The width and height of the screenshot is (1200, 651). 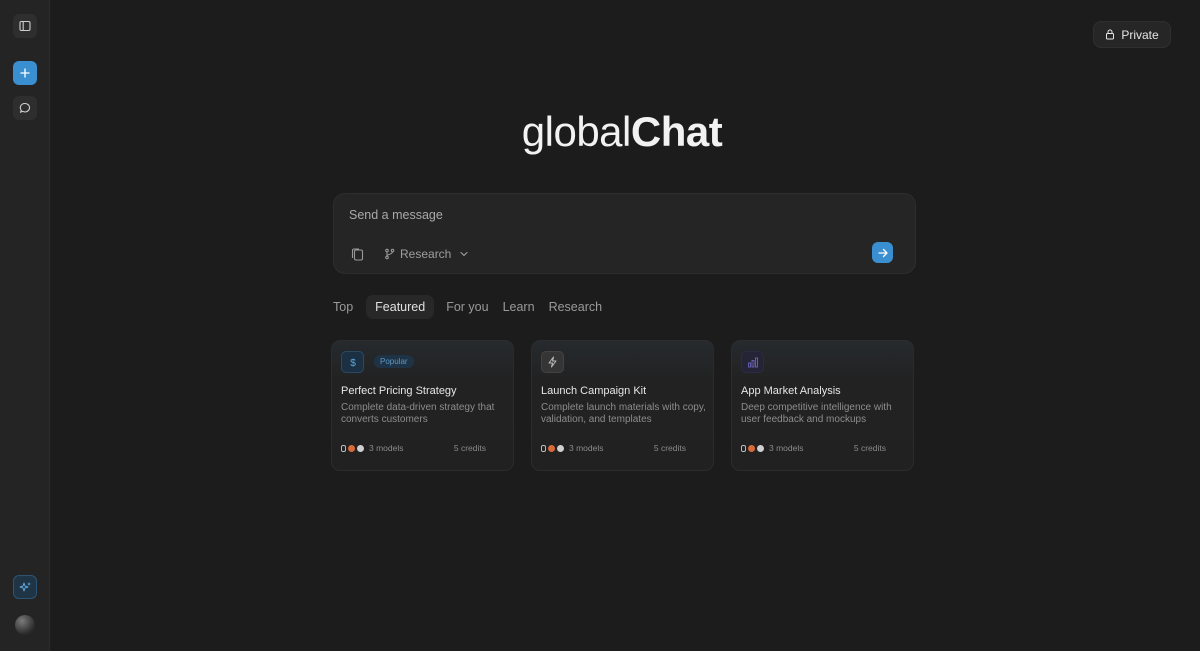 I want to click on sparkle-icon, so click(x=25, y=586).